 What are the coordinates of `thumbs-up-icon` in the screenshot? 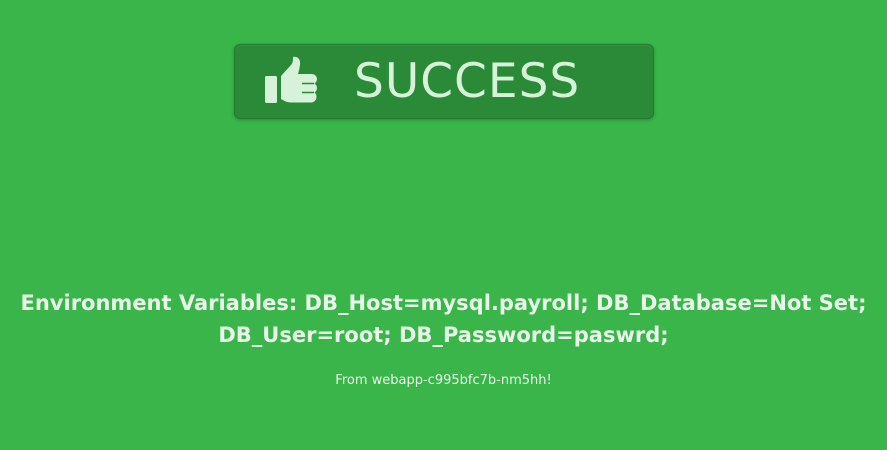 It's located at (292, 81).